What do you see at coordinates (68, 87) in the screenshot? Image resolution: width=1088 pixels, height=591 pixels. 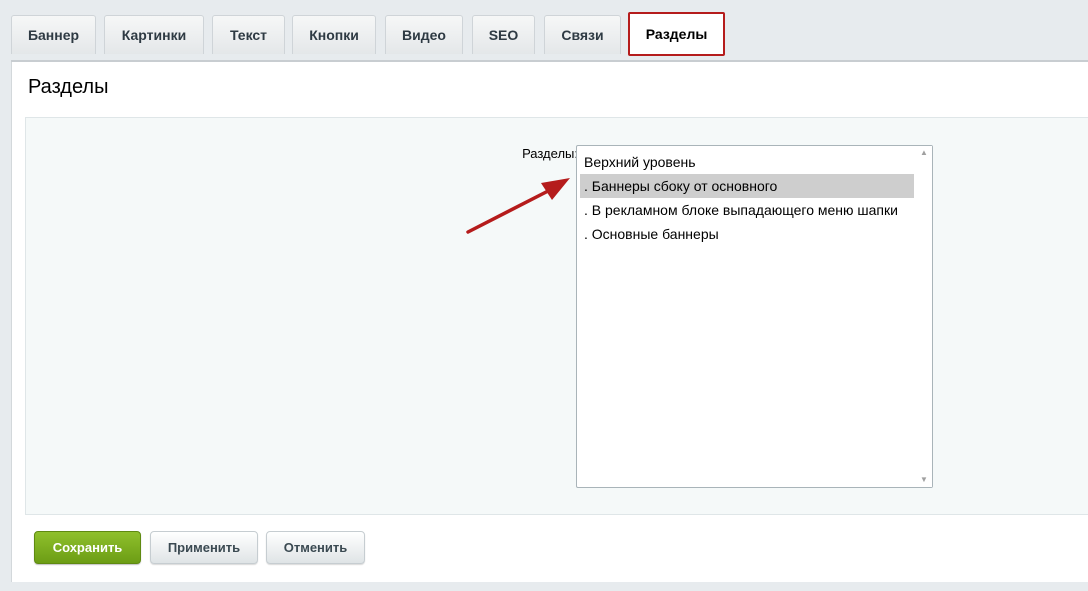 I see `page-title: Разделы` at bounding box center [68, 87].